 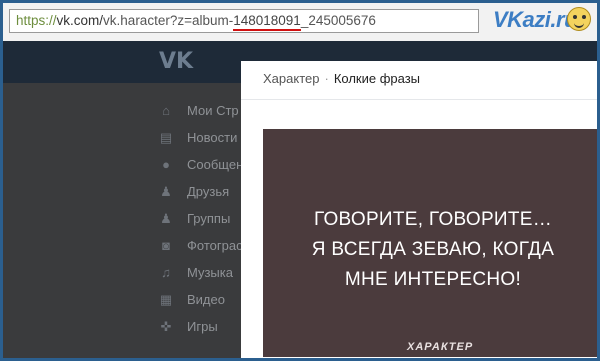 What do you see at coordinates (166, 164) in the screenshot?
I see `message-icon: ●` at bounding box center [166, 164].